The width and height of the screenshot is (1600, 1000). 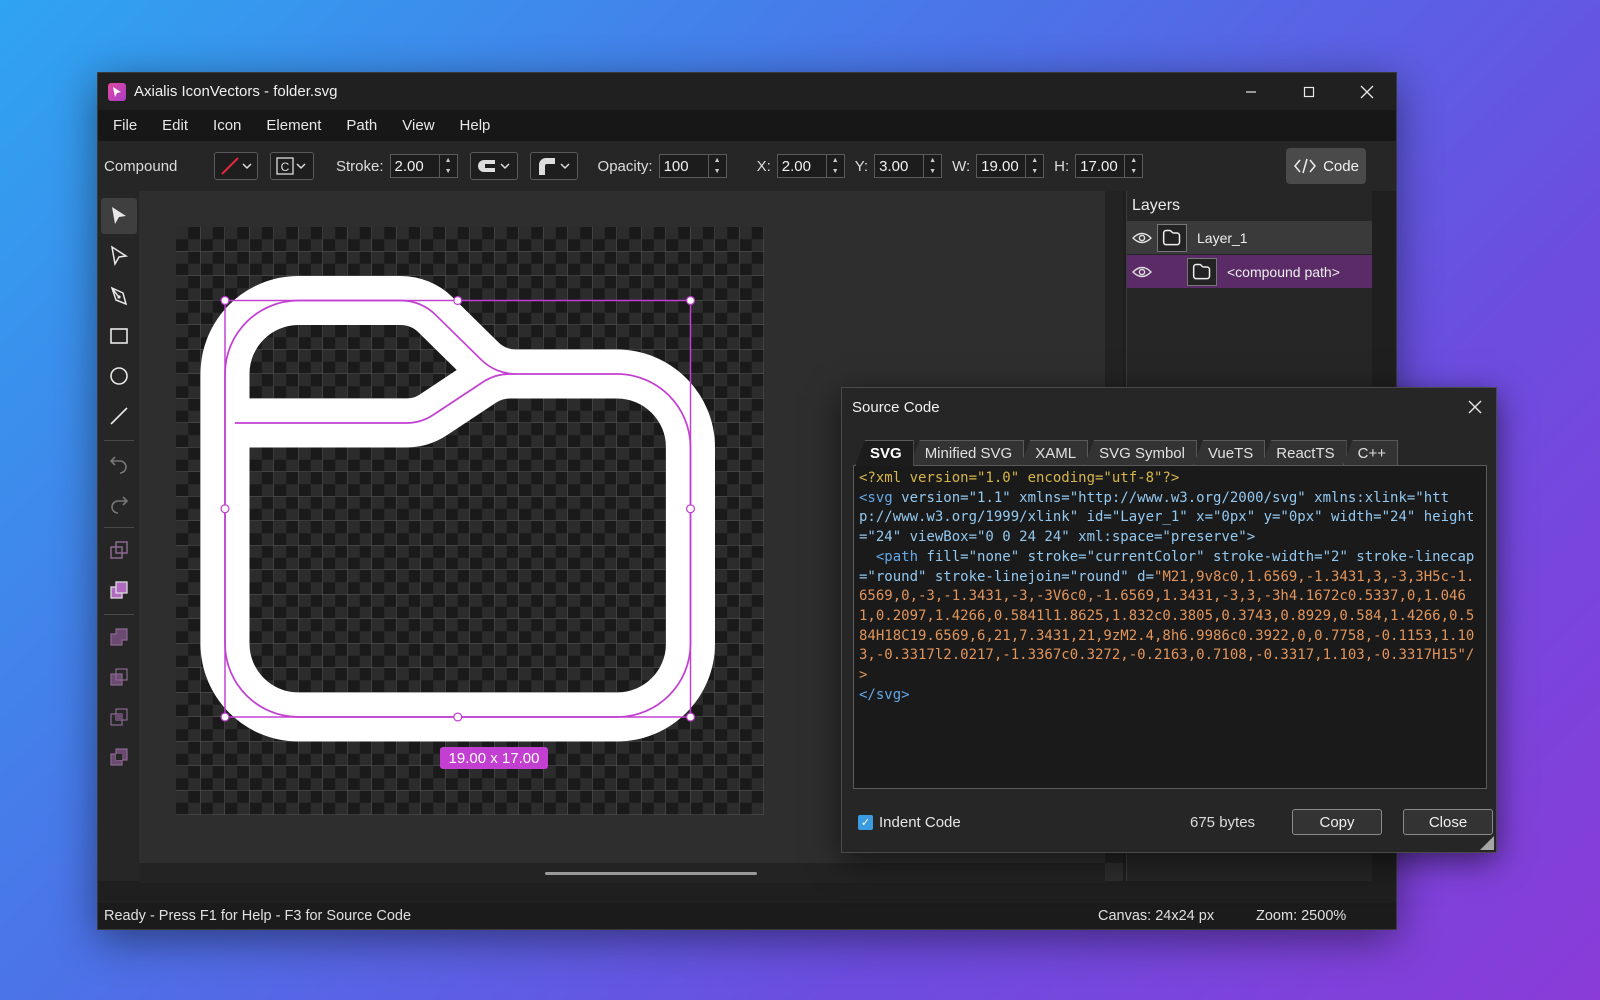 I want to click on tab-svg: SVG, so click(x=884, y=453).